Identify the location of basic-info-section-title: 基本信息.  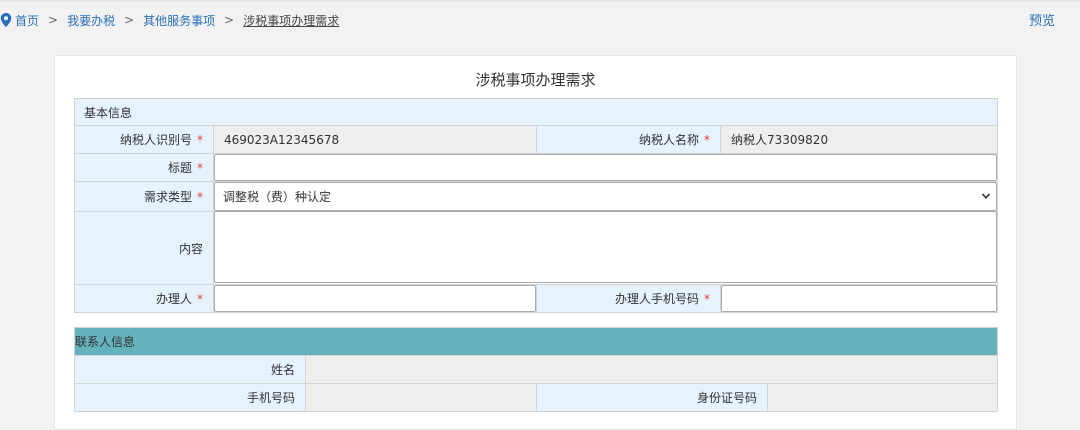
(536, 112).